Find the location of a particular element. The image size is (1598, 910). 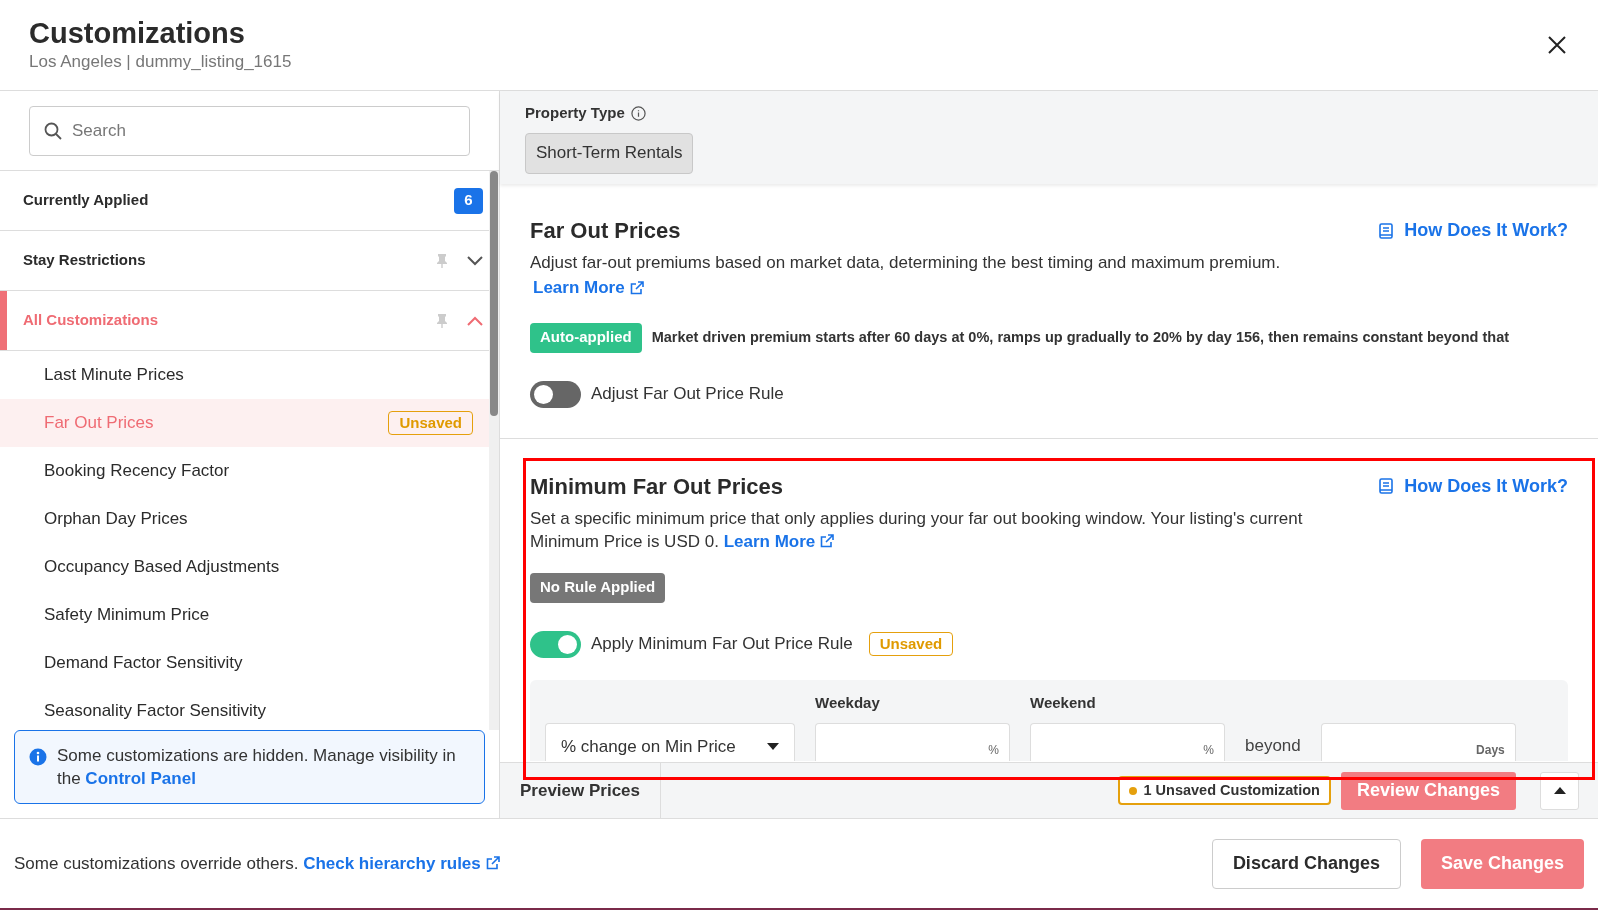

search-input: Search is located at coordinates (263, 130).